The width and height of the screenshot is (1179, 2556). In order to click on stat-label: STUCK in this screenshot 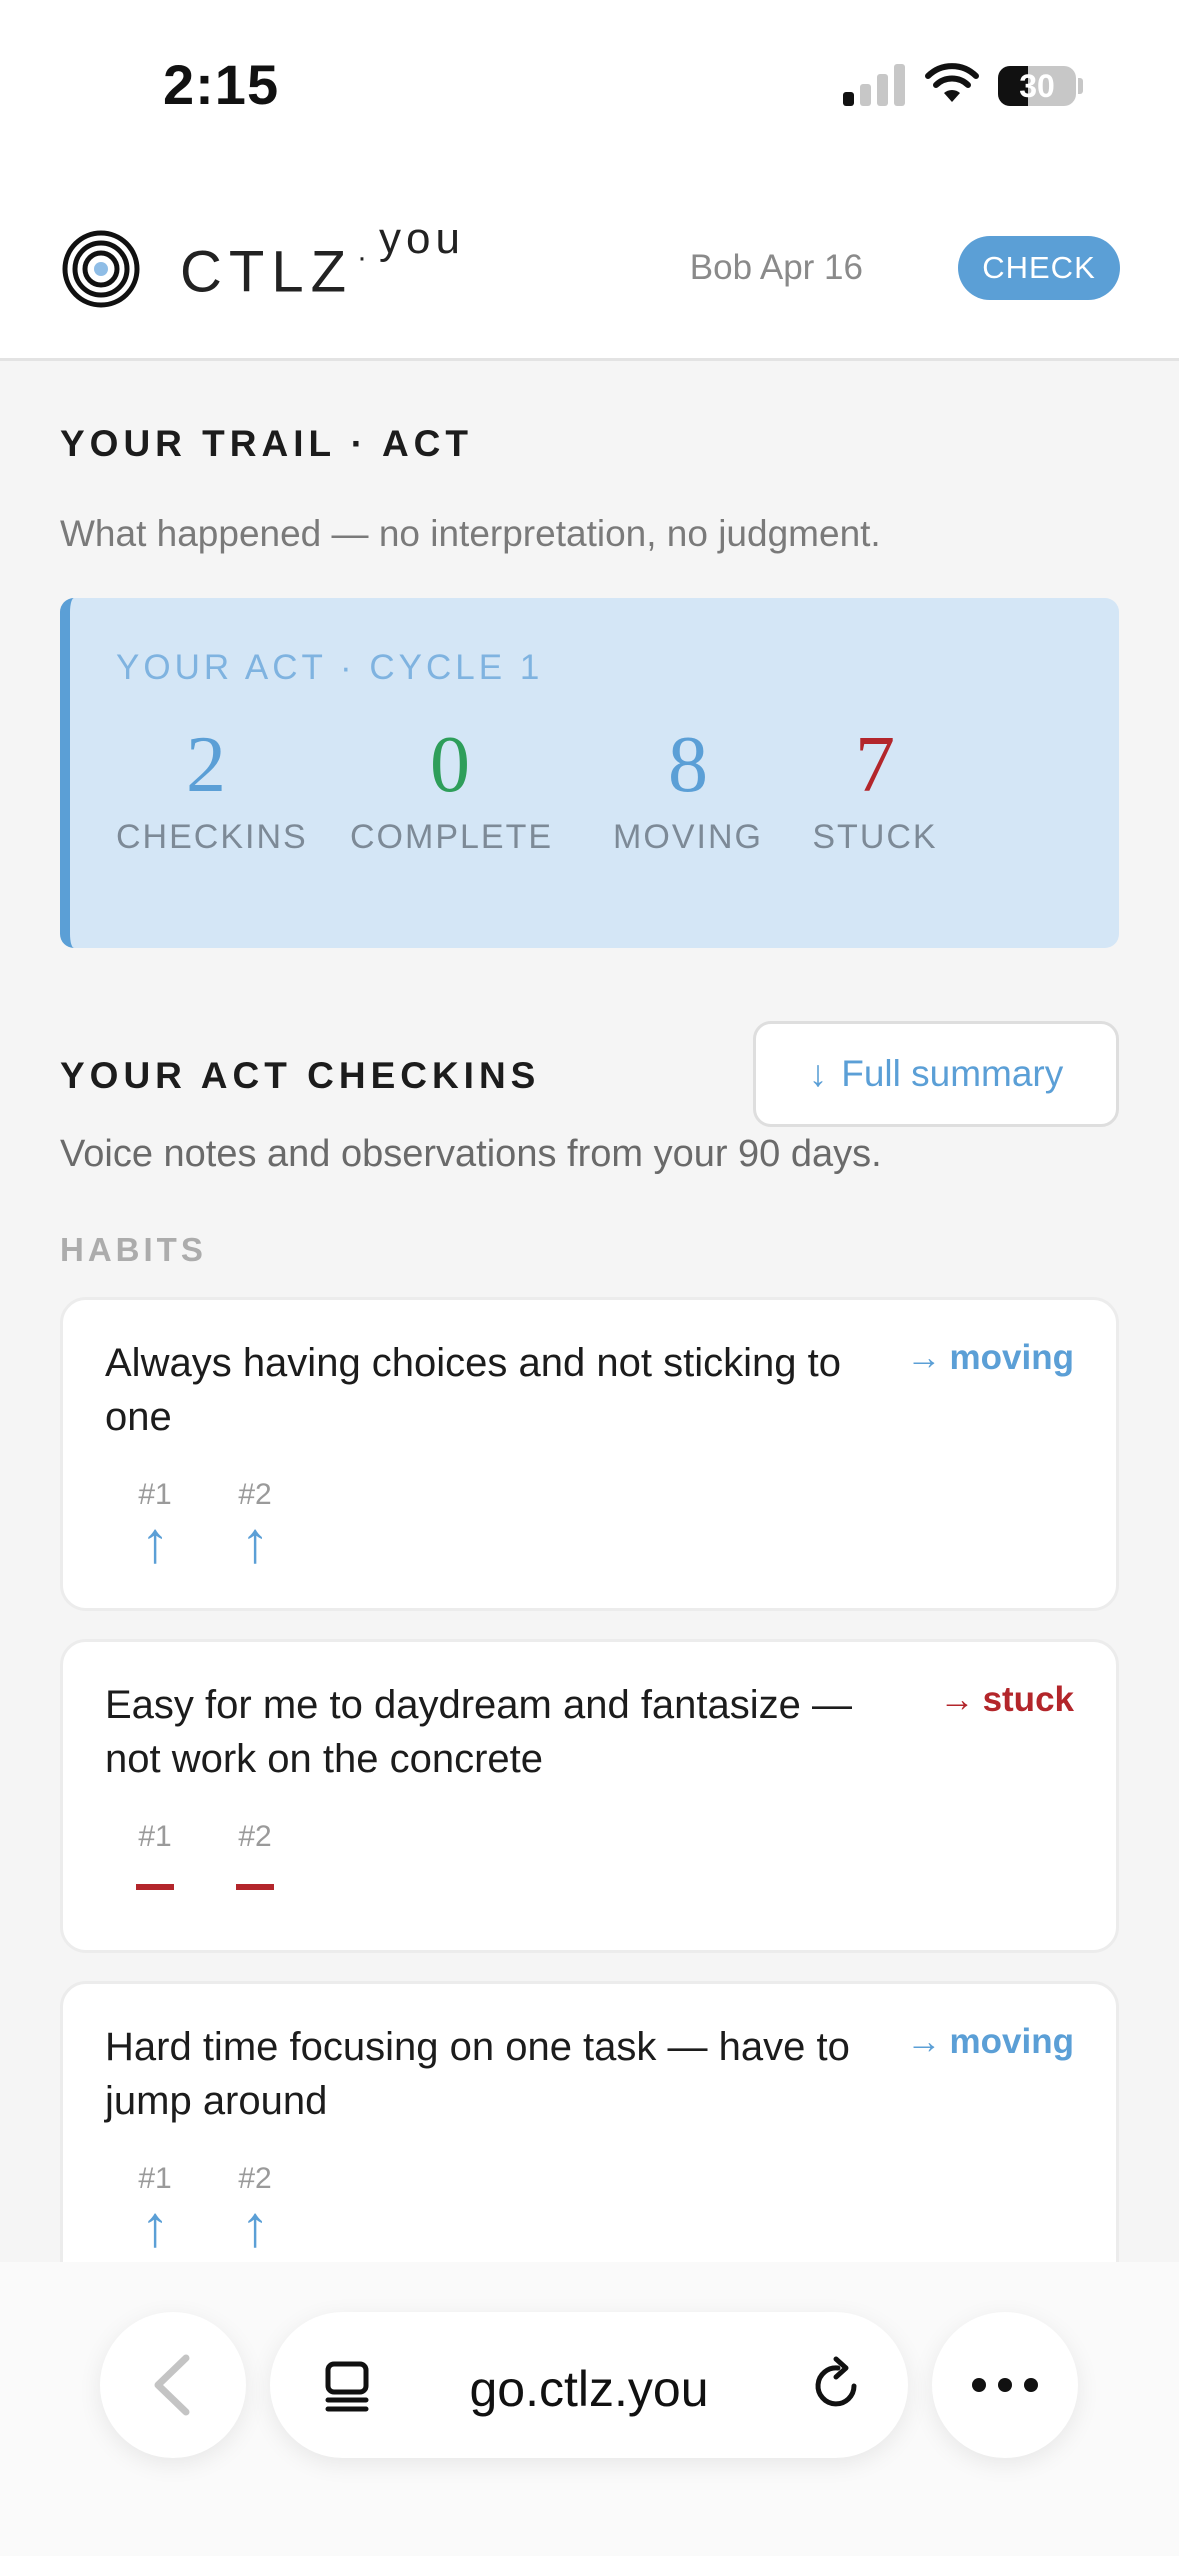, I will do `click(875, 837)`.